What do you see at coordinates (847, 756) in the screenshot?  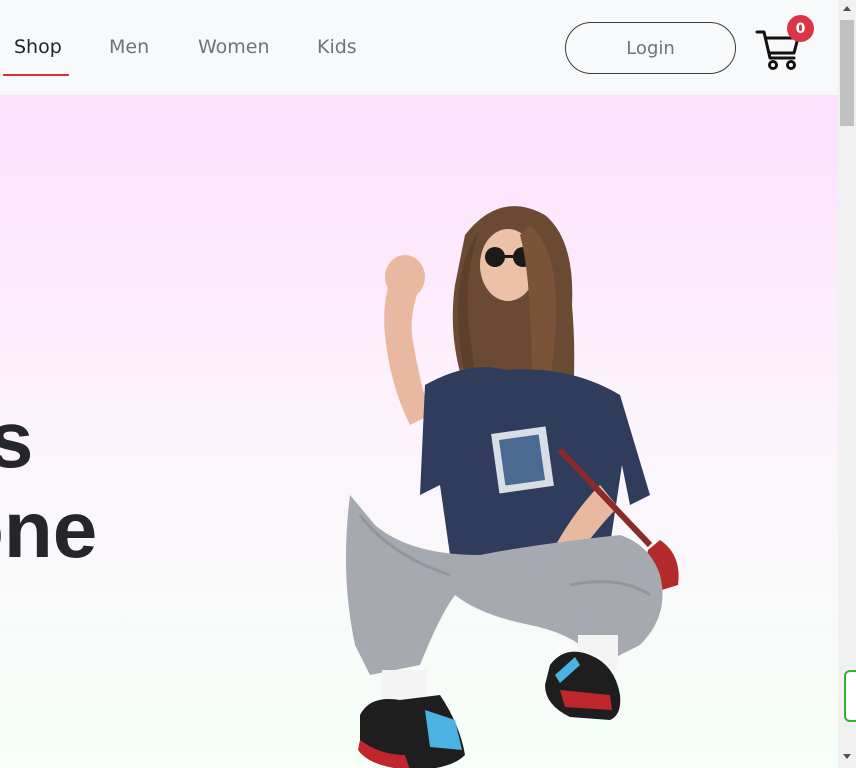 I see `scroll-down-arrow-icon` at bounding box center [847, 756].